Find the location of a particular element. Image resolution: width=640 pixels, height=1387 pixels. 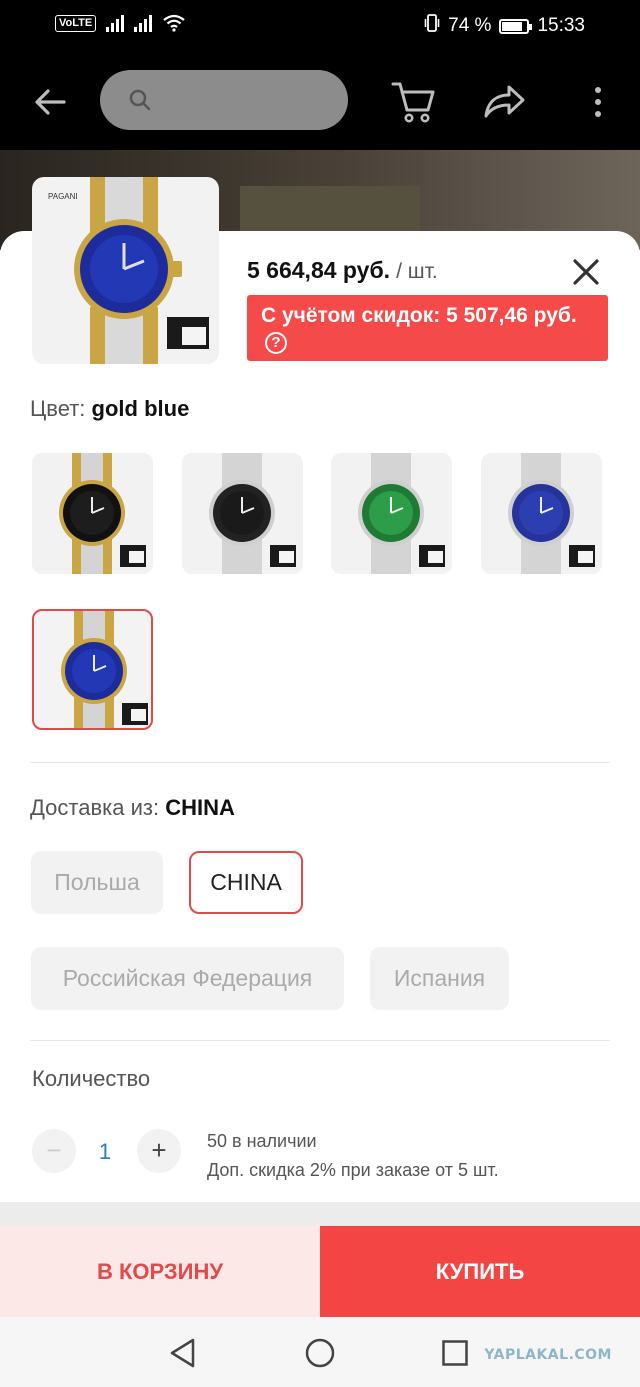

watermark: YAPLAKAL.COM is located at coordinates (548, 1355).